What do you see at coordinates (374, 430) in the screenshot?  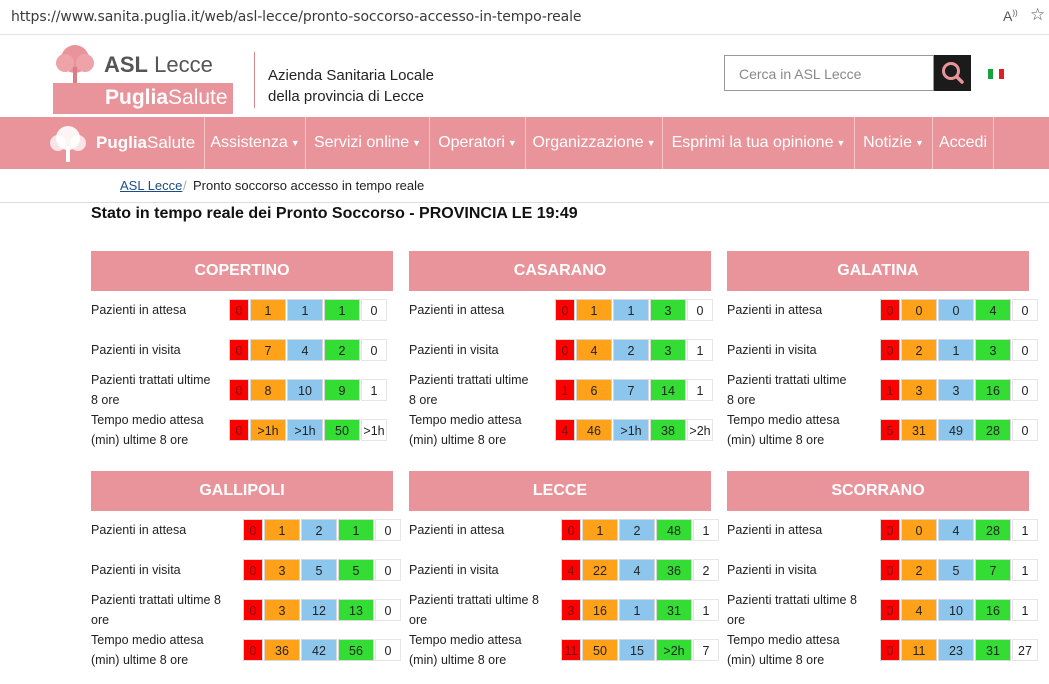 I see `white-code-cell: >1h` at bounding box center [374, 430].